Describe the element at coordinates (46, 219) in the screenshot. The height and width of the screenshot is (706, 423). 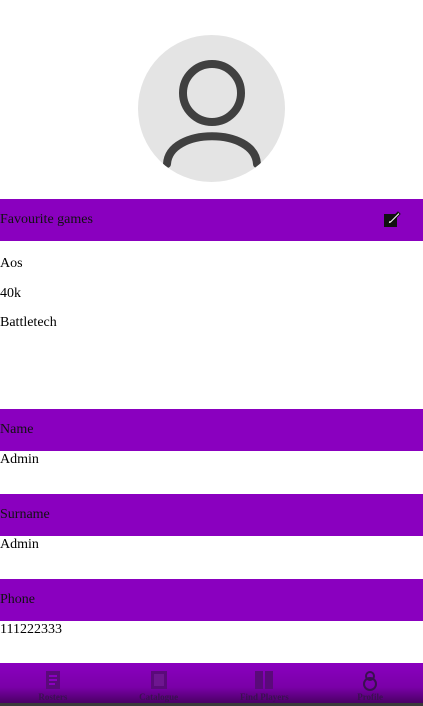
I see `favourite-games-title: Favourite games` at that location.